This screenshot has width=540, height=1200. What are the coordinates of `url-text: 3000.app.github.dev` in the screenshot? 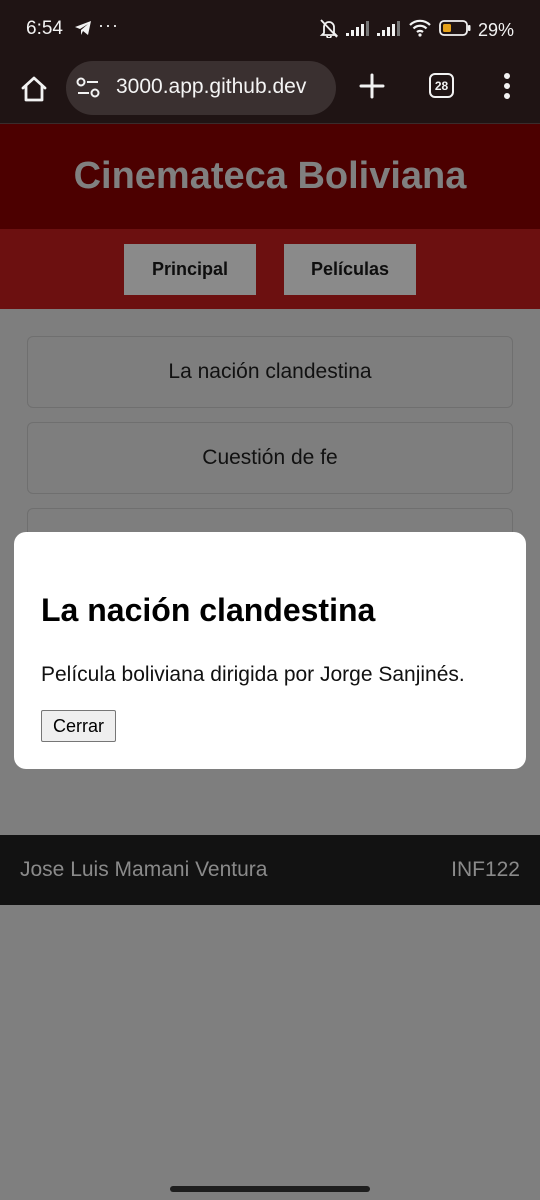 It's located at (211, 87).